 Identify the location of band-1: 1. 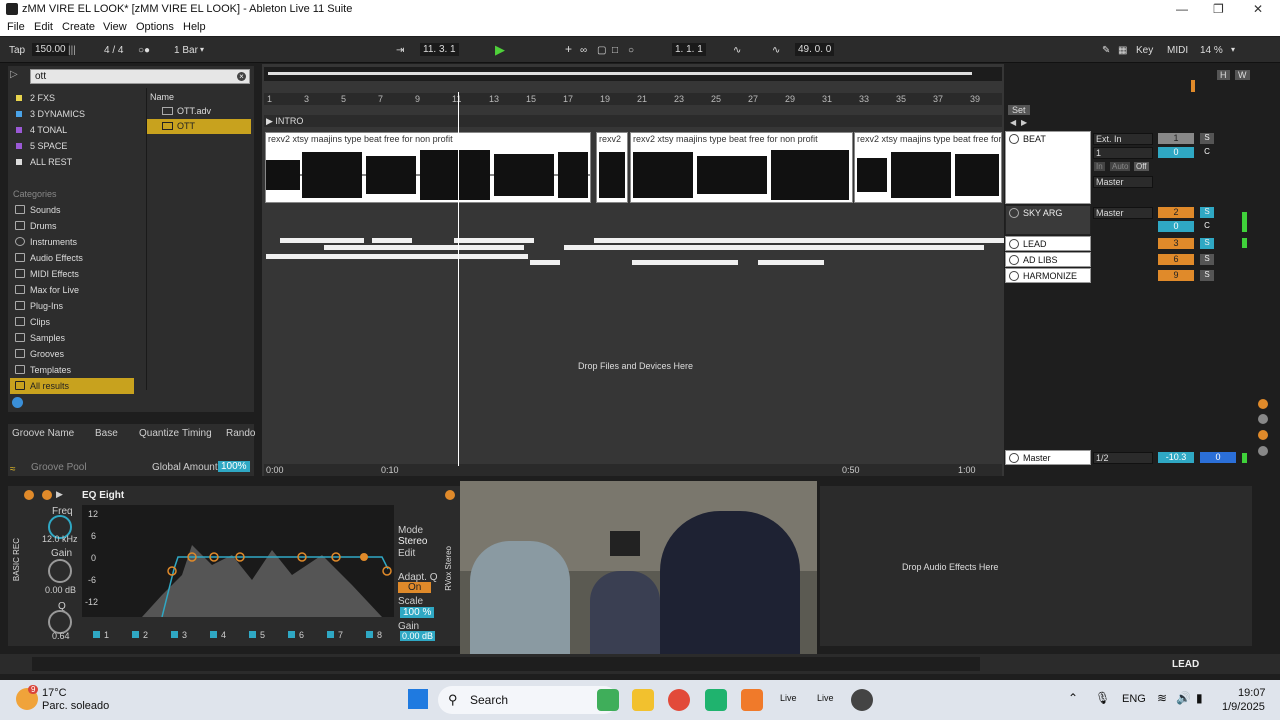
(106, 635).